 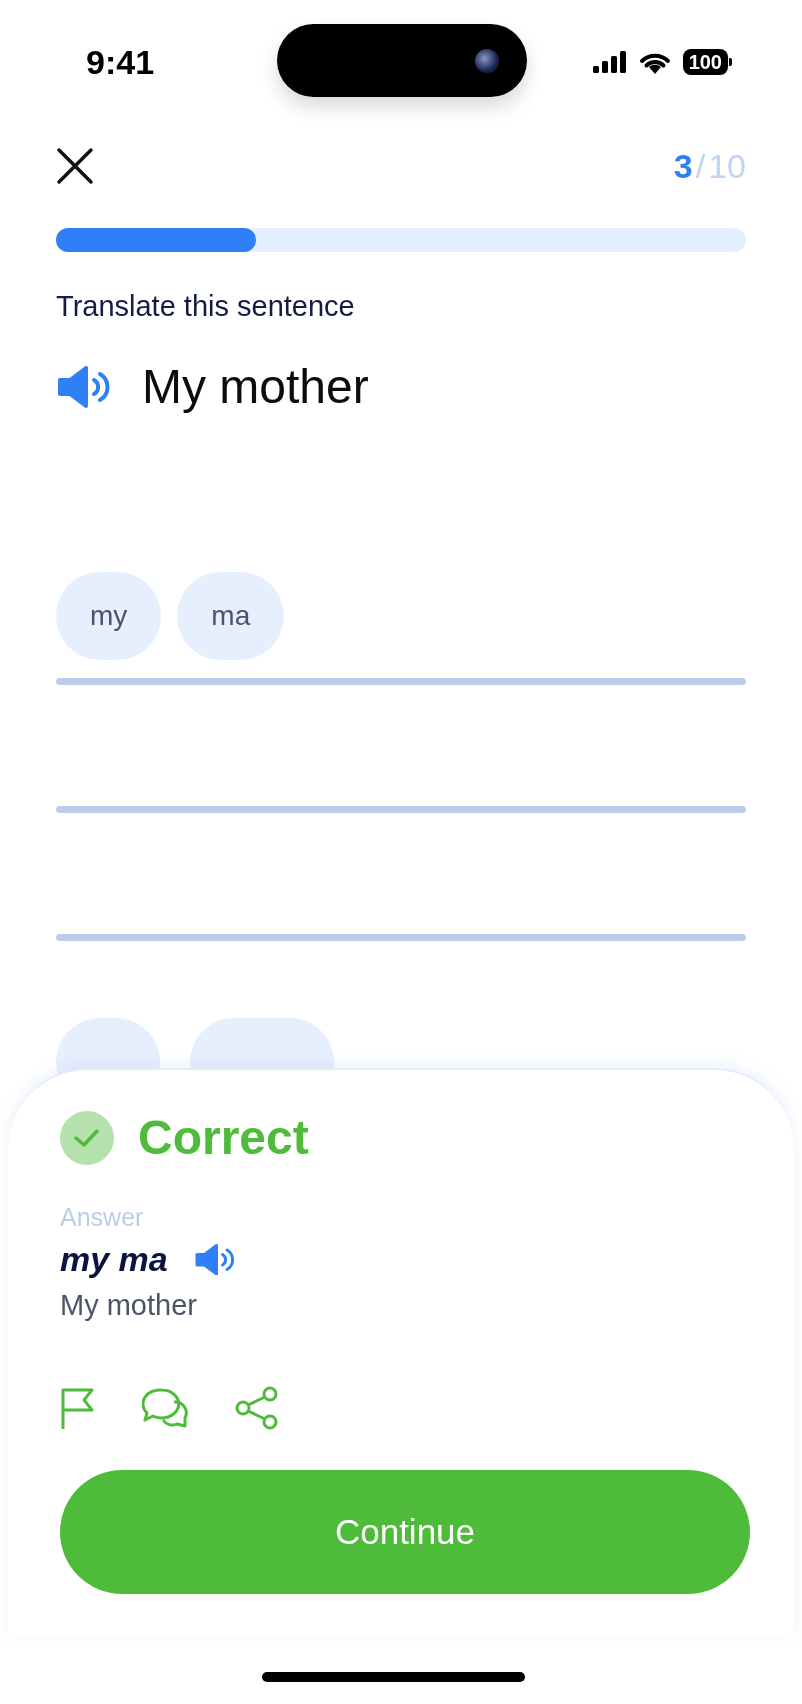 I want to click on chat-icon, so click(x=165, y=1408).